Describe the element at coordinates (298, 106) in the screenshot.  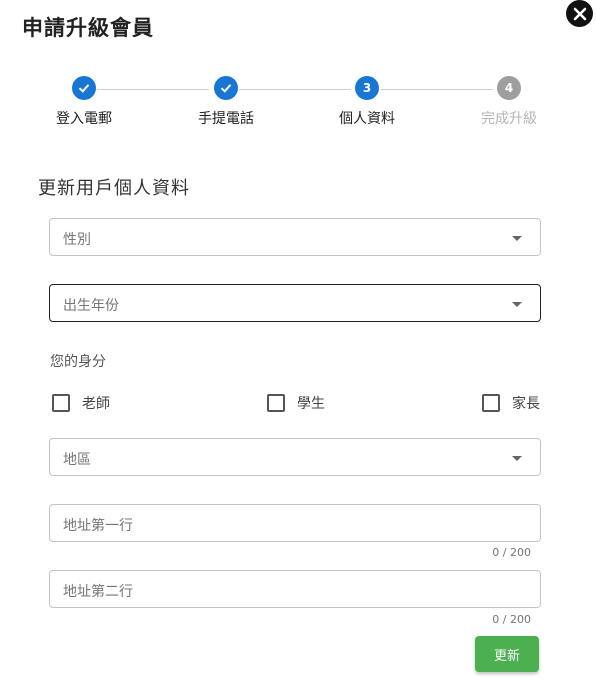
I see `stepper: 登入電郵 手提電話 3 個人資料 4 完成升級` at that location.